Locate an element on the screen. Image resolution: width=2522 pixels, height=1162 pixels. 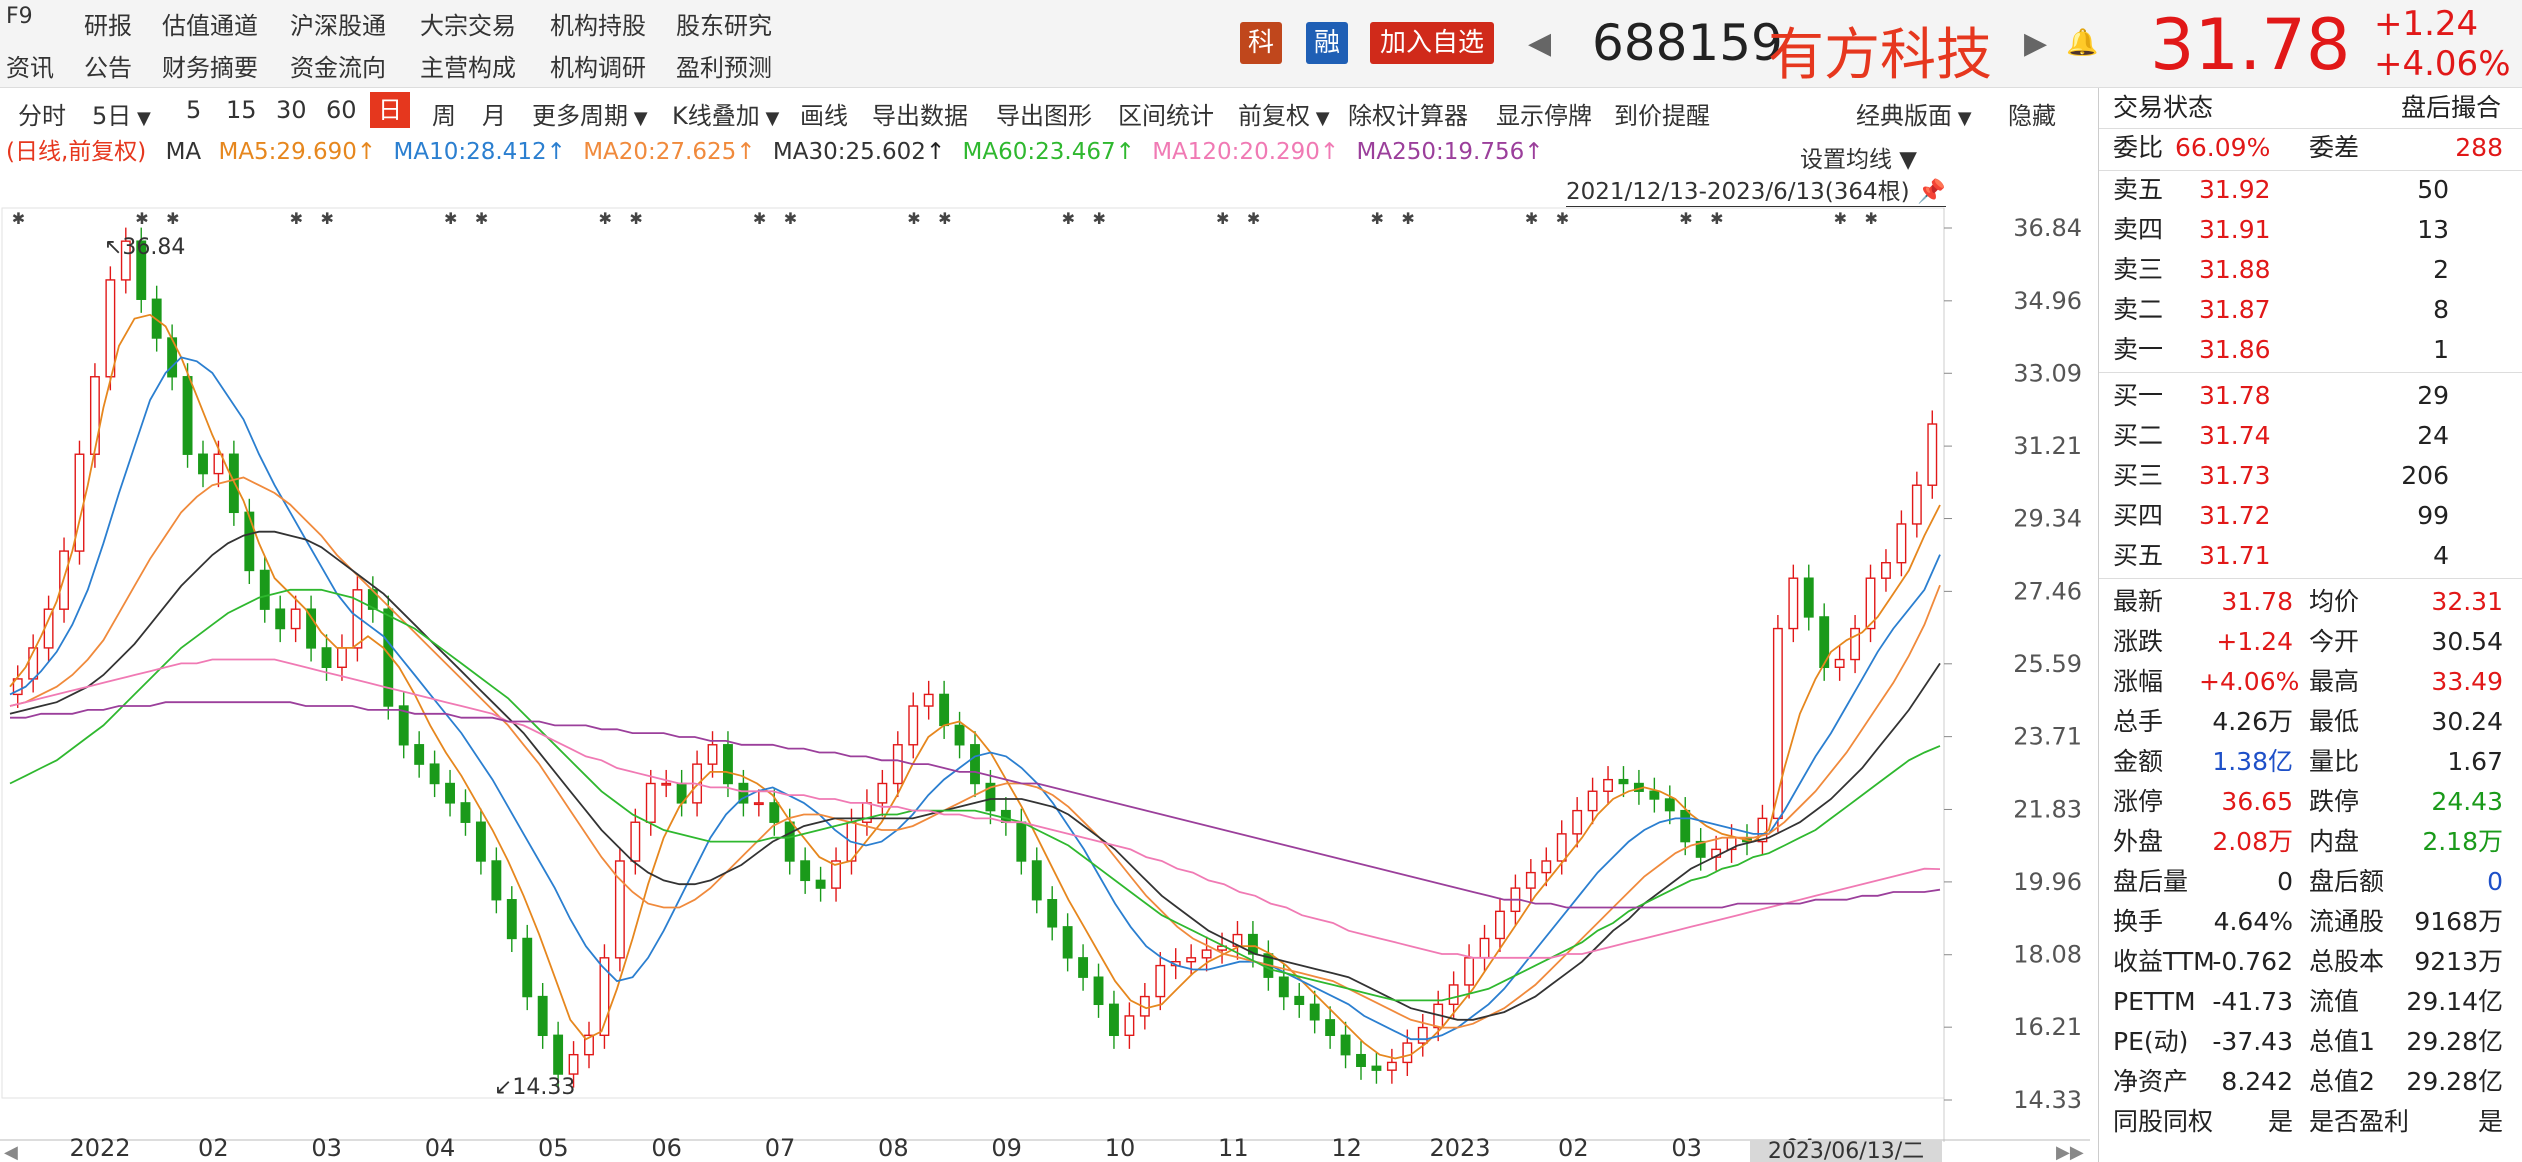
bid-price-1: 31.74 is located at coordinates (2235, 436).